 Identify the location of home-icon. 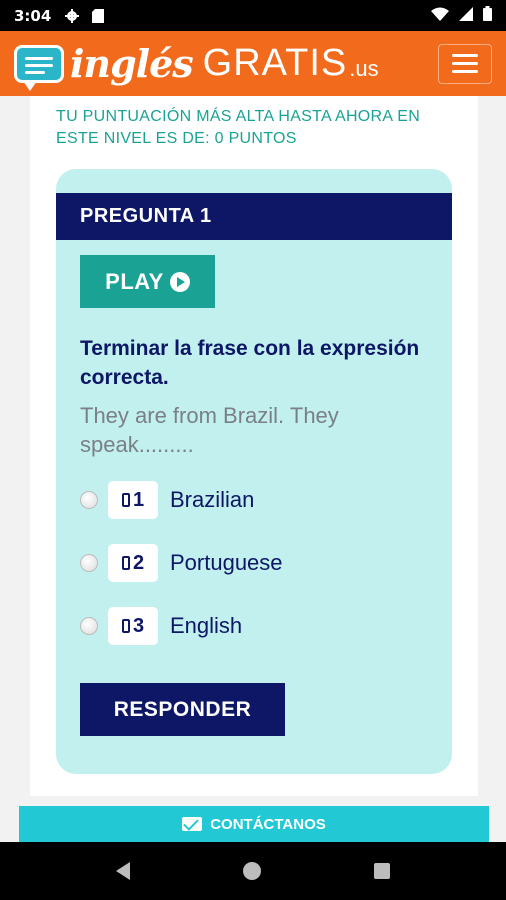
(251, 871).